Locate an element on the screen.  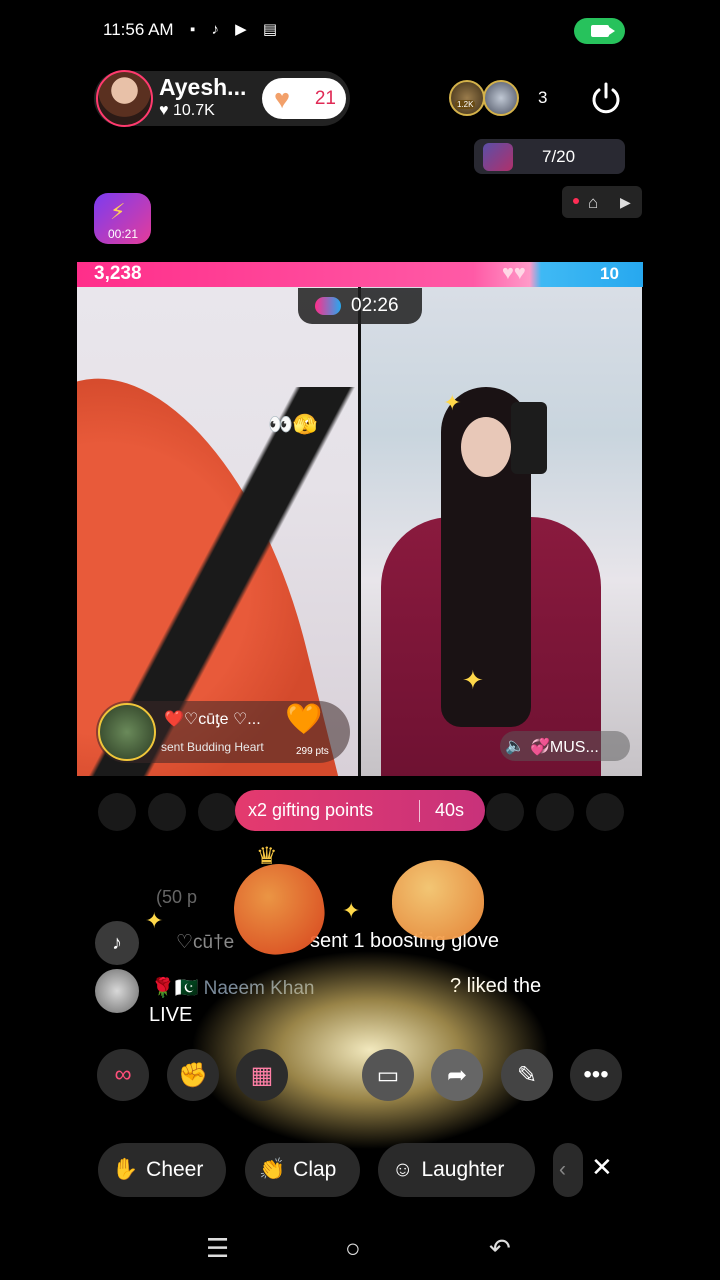
follow-count: 21 is located at coordinates (325, 98).